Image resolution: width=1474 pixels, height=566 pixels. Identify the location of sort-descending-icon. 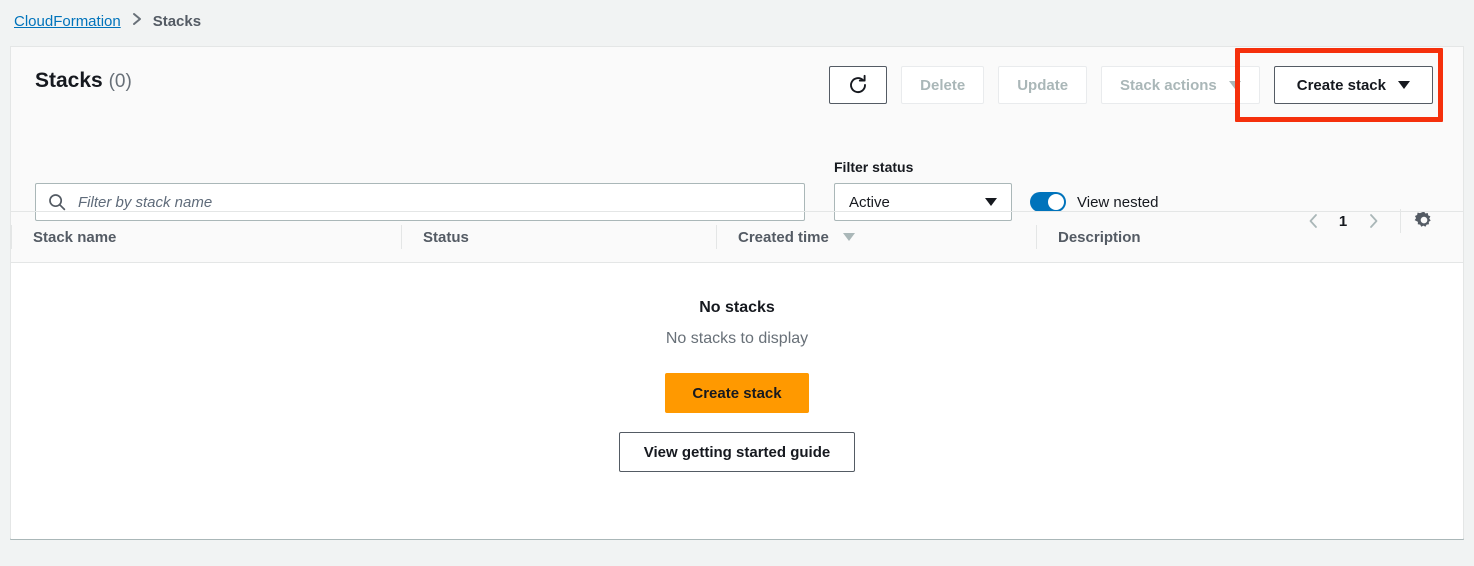
(848, 237).